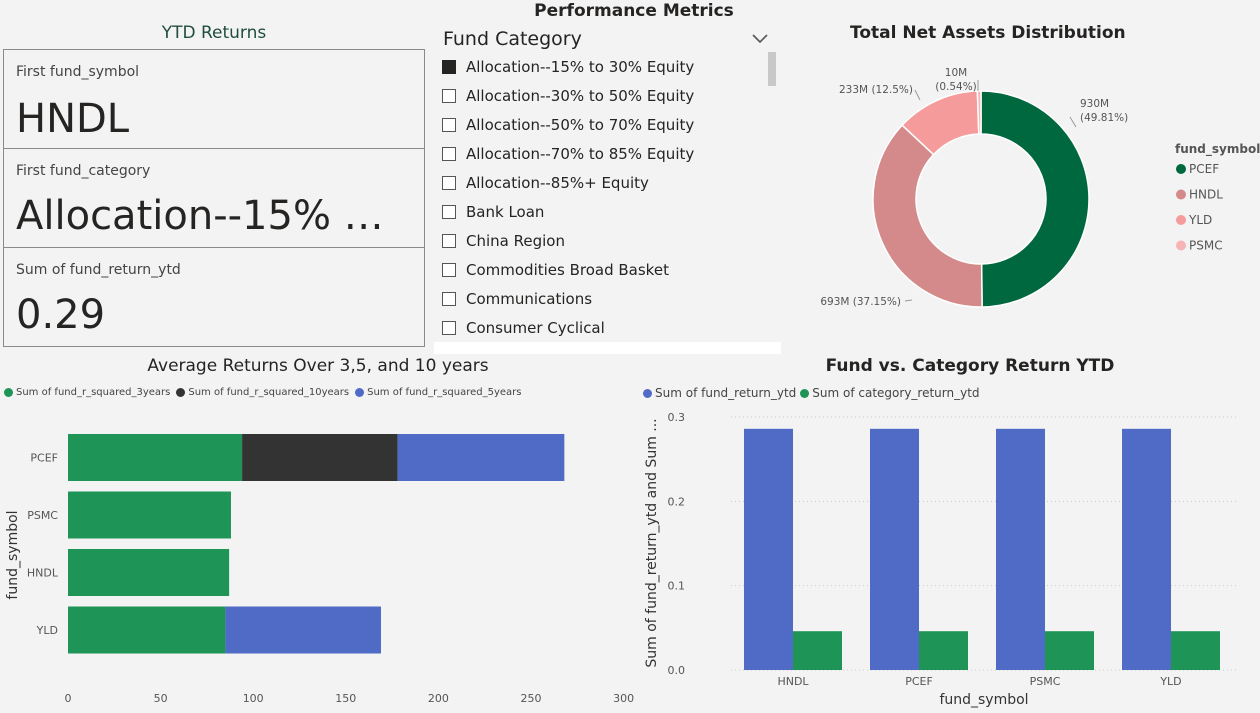 This screenshot has height=713, width=1260. I want to click on card-label: First fund_category, so click(83, 171).